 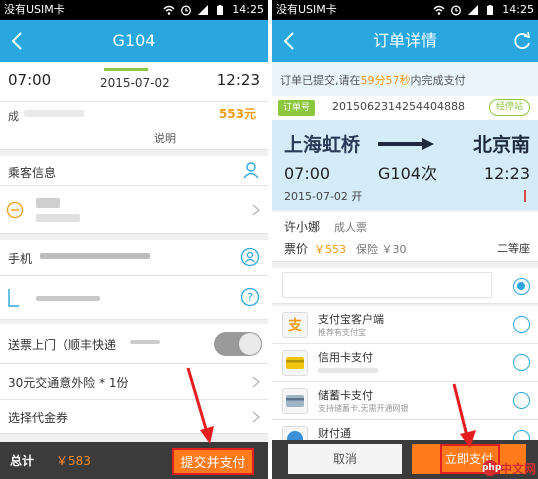 I want to click on payment-desc: 推荐有支付宝, so click(x=342, y=332).